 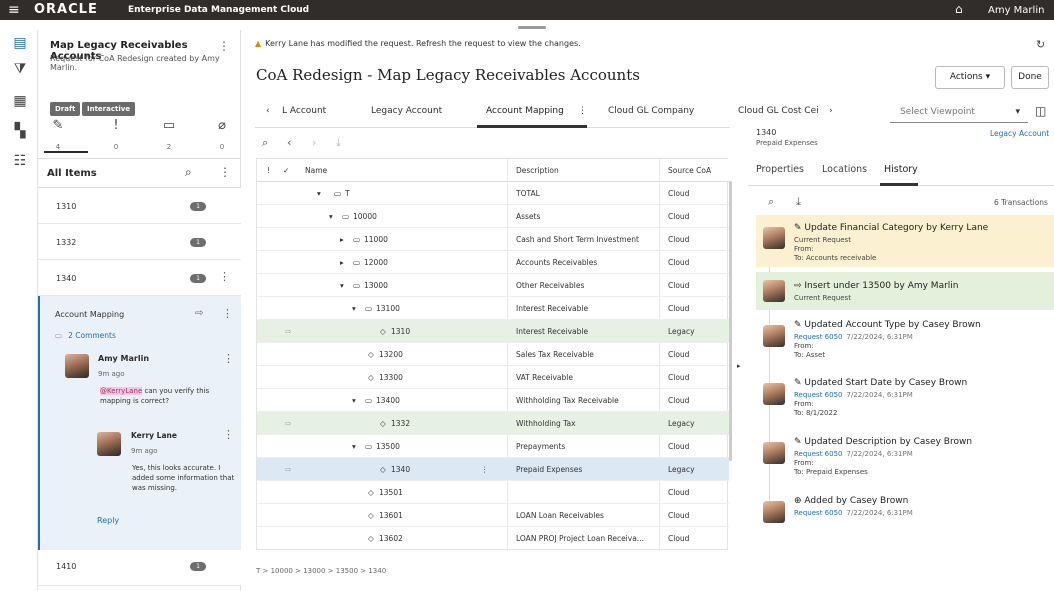 What do you see at coordinates (901, 169) in the screenshot?
I see `tab-history: History` at bounding box center [901, 169].